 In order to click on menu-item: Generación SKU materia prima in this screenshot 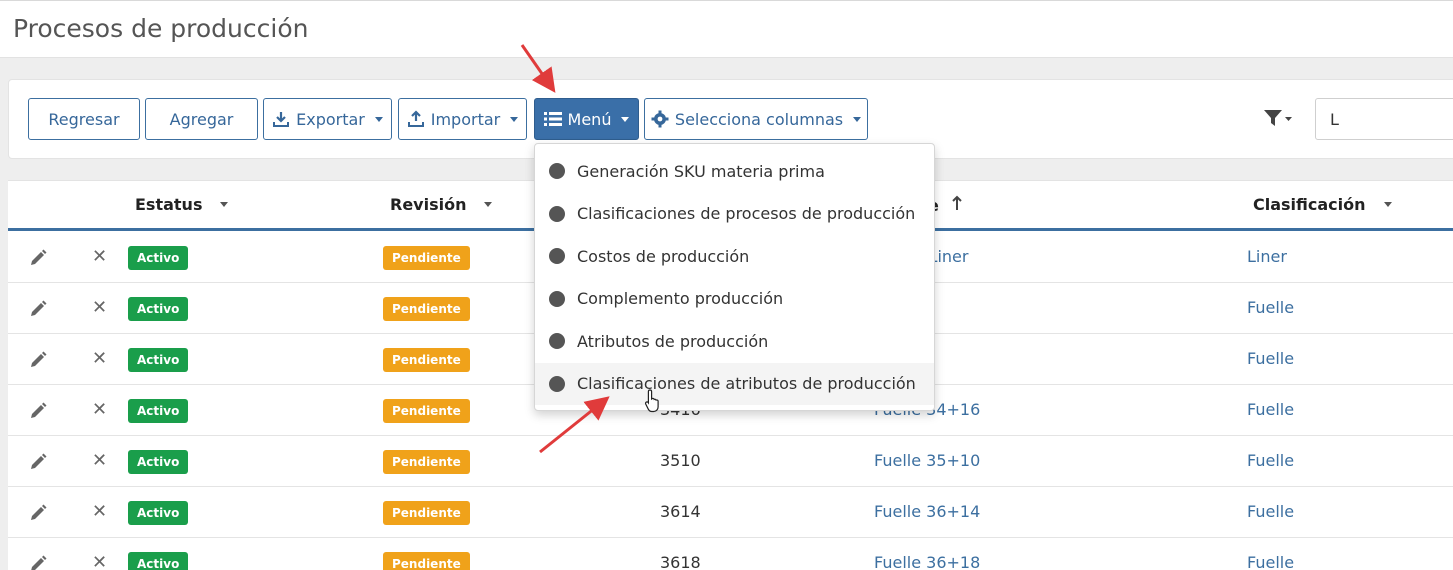, I will do `click(734, 171)`.